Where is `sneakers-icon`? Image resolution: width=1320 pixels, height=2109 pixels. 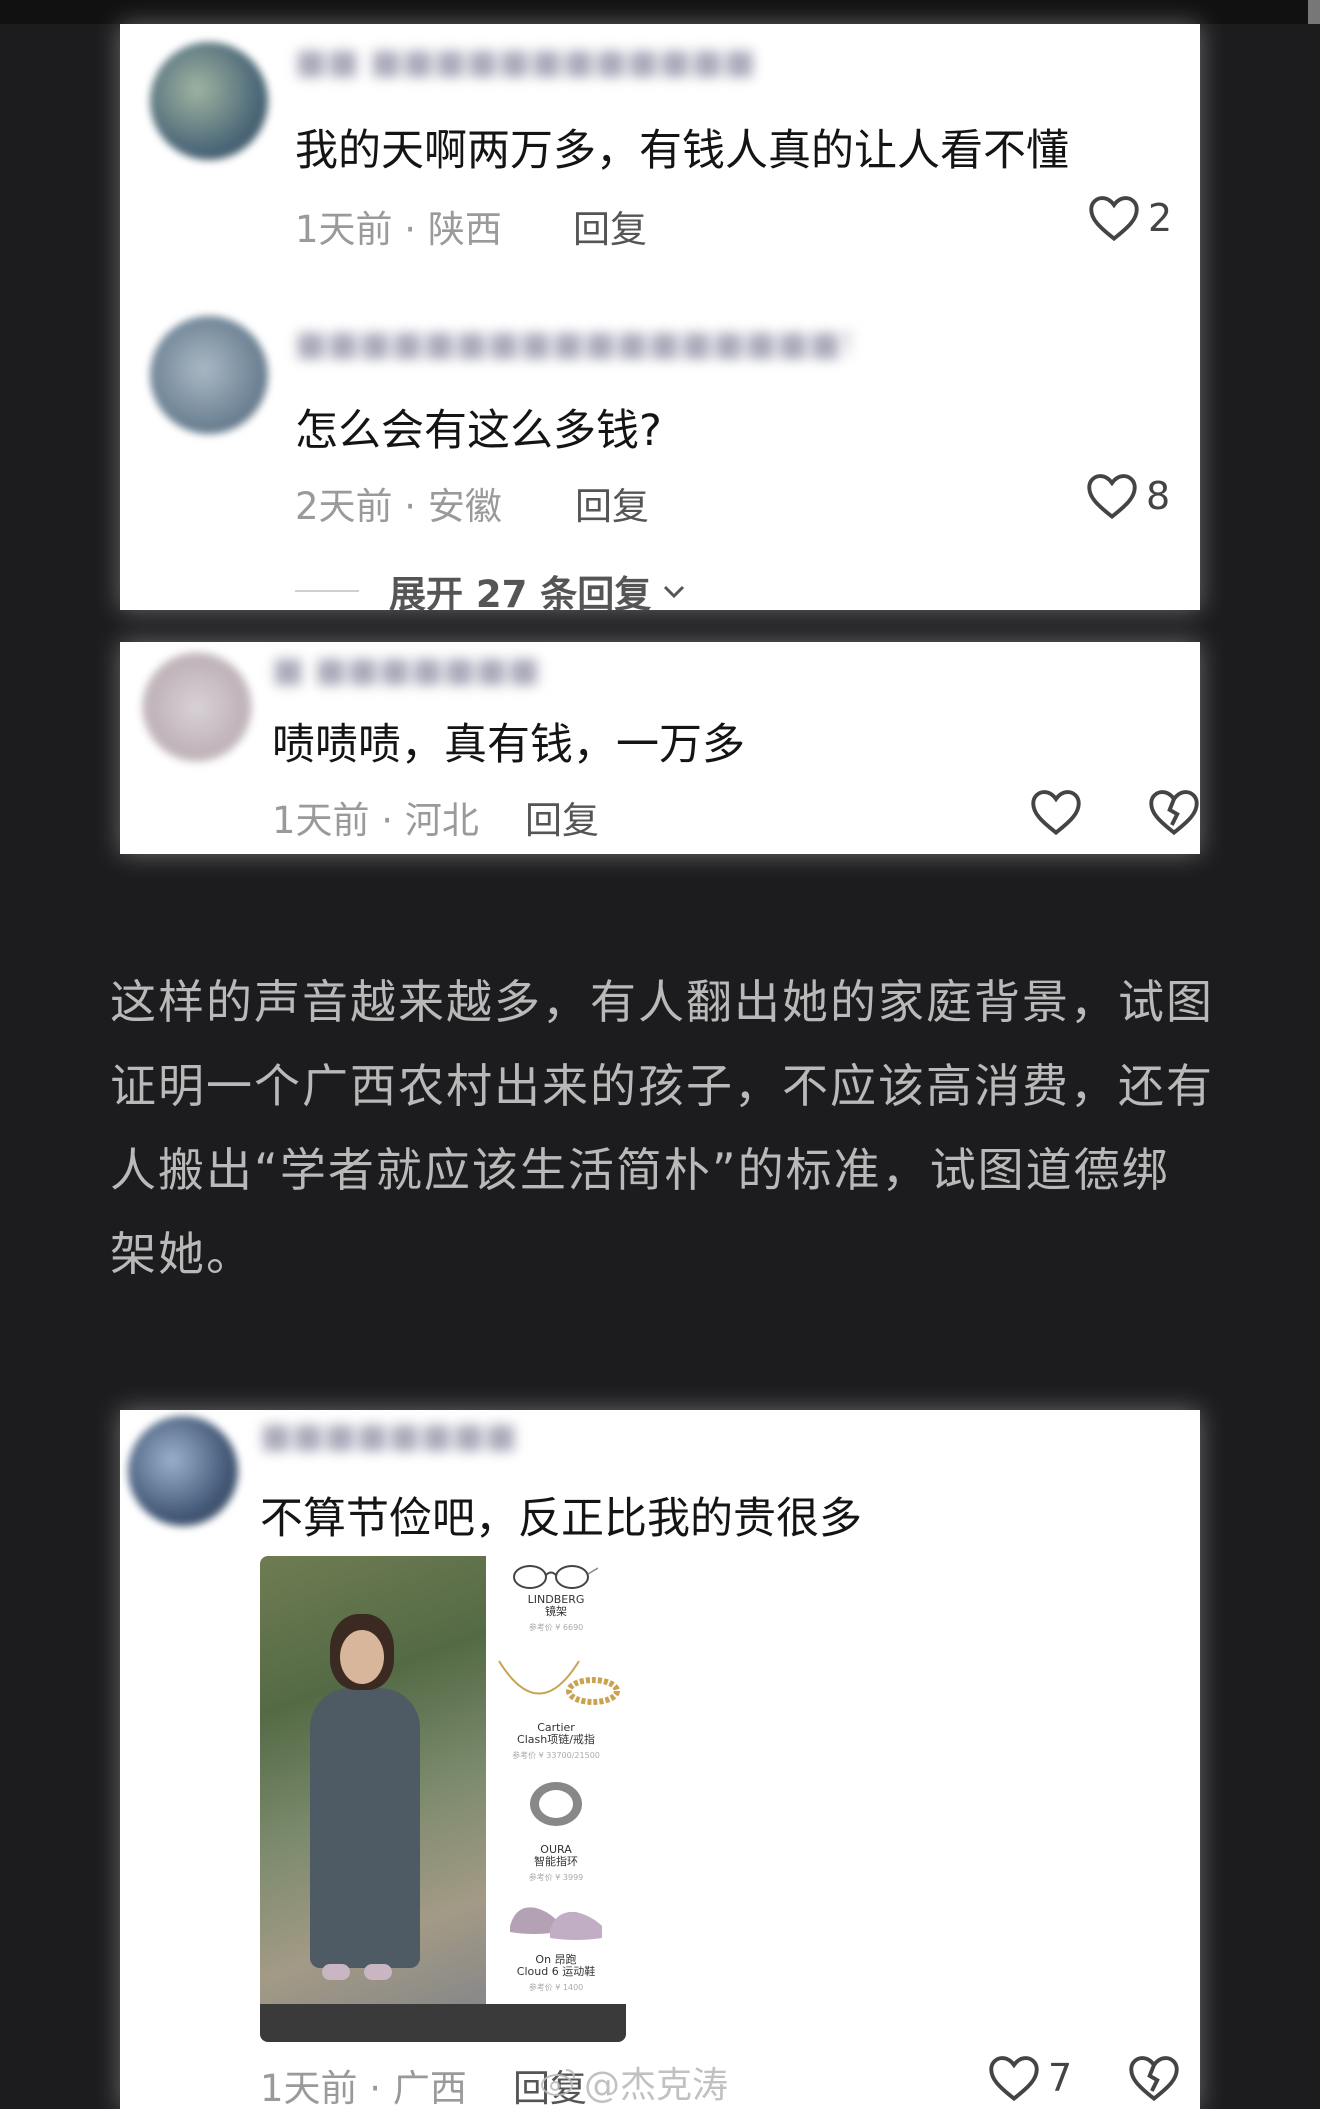
sneakers-icon is located at coordinates (556, 1923).